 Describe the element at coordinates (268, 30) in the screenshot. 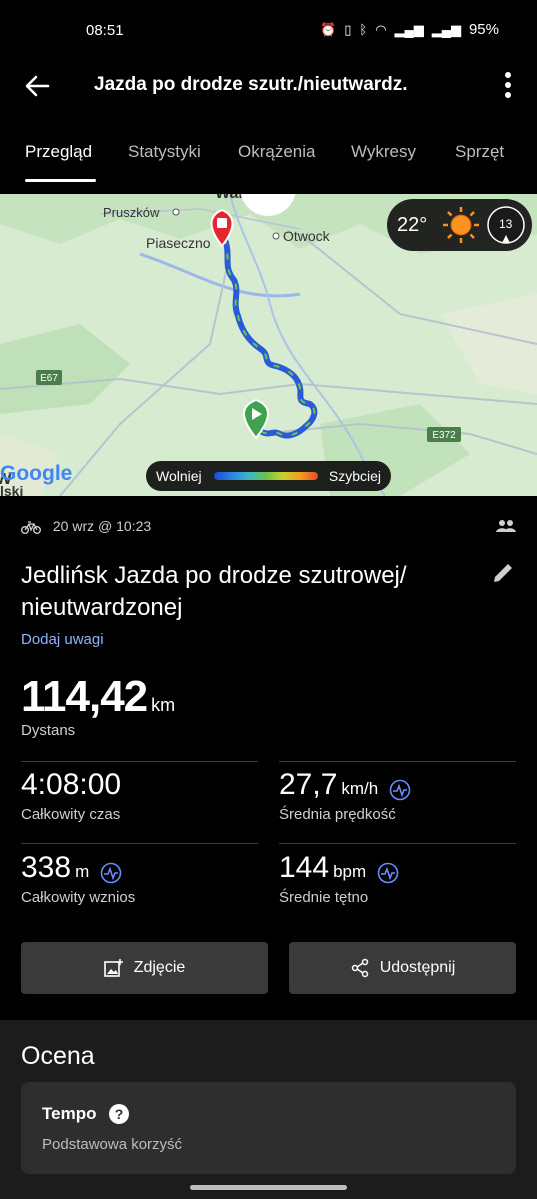

I see `status-bar: 08:51 ⏰ ▯ ᛒ ◠ ▂▄▆ ▂▄▆ 95%` at that location.